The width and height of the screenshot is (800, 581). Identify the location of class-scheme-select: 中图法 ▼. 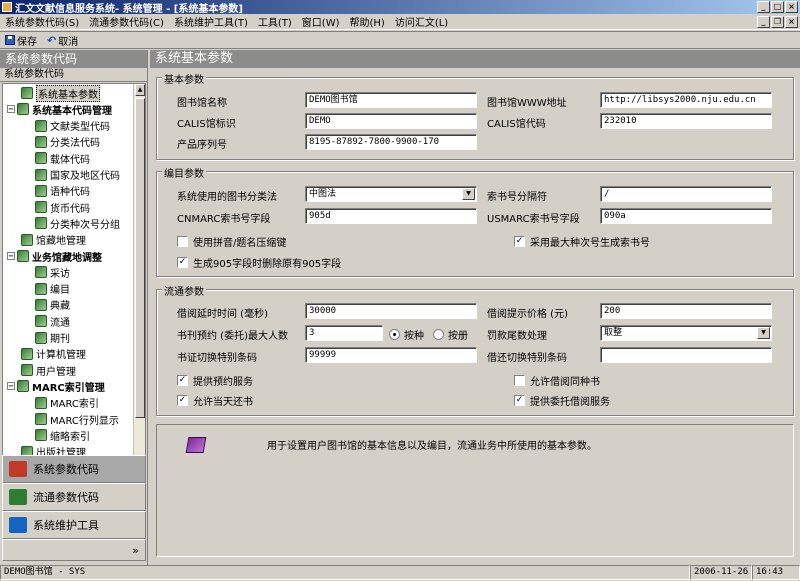
(391, 194).